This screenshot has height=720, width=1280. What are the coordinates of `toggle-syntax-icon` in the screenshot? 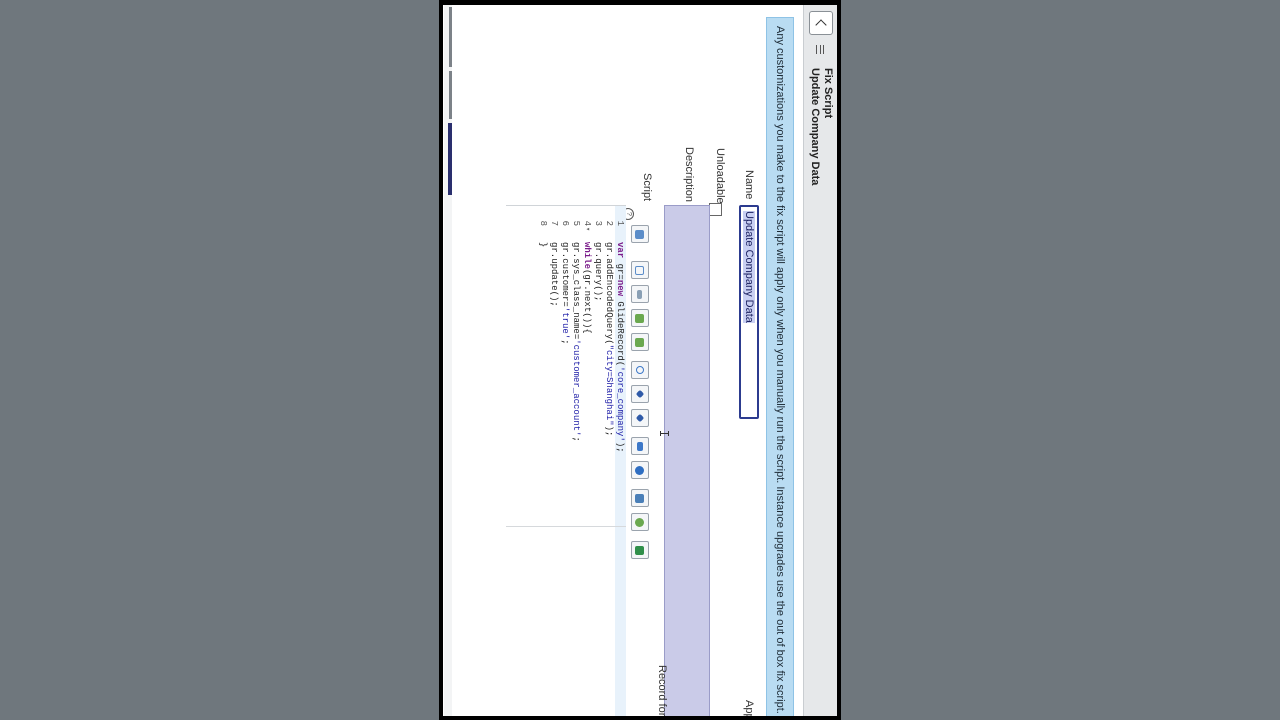 It's located at (640, 234).